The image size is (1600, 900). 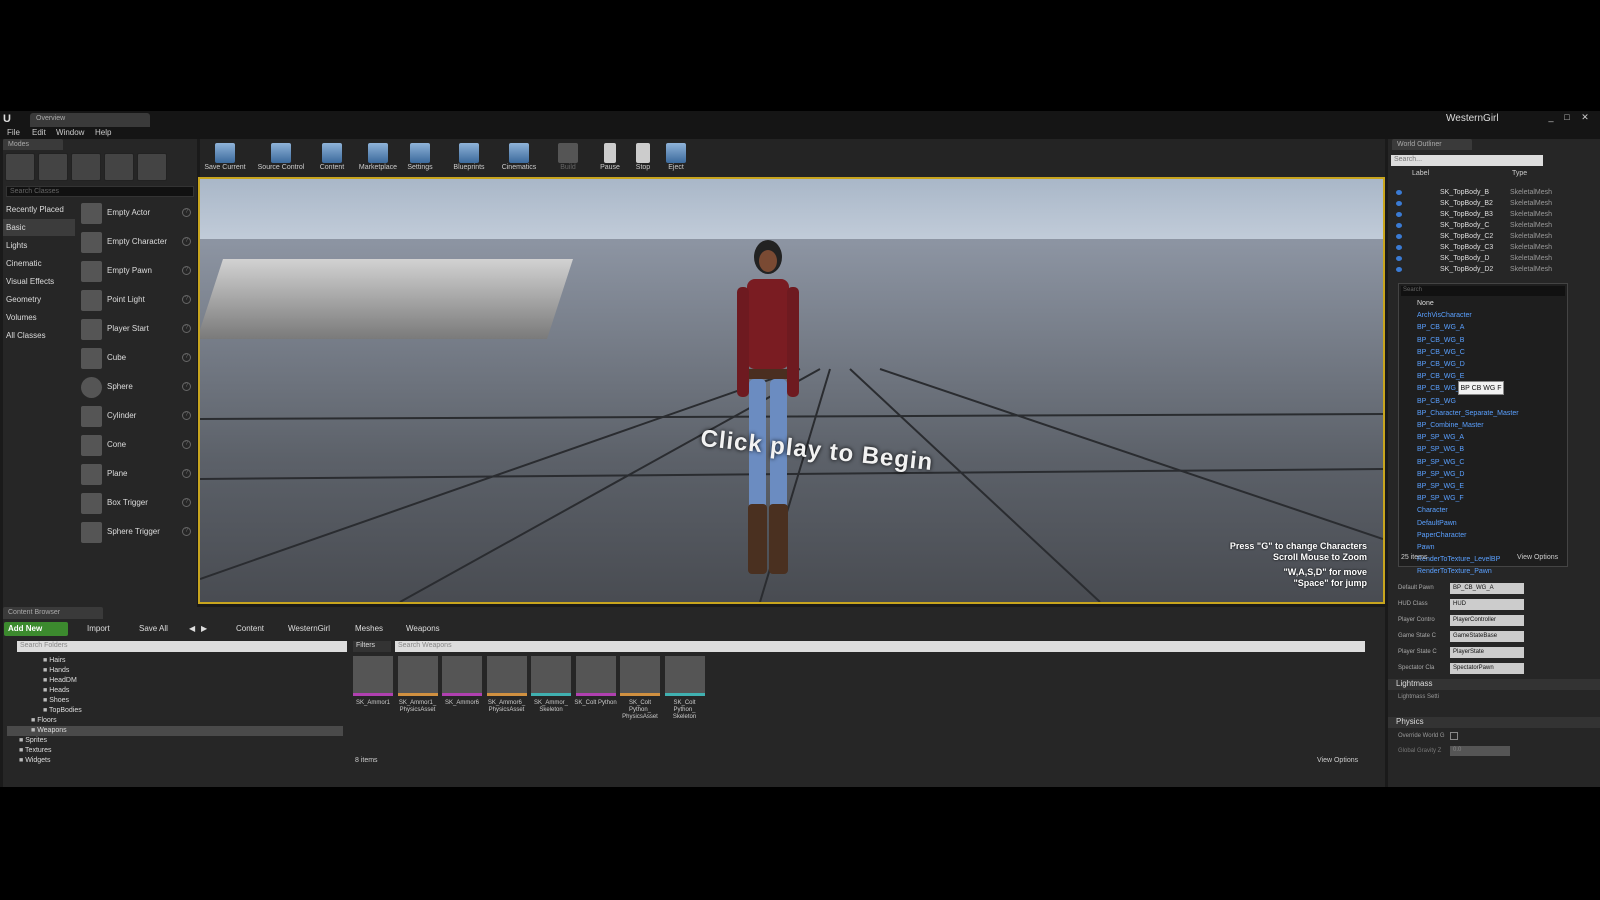 I want to click on folder-item: ■ Hairs, so click(x=175, y=661).